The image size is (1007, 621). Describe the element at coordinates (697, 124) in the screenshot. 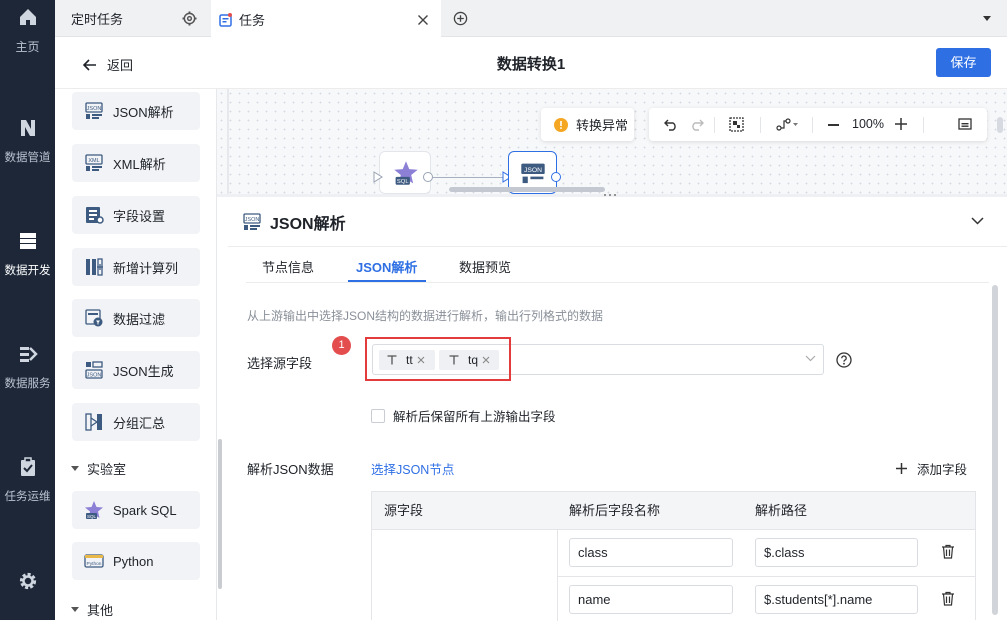

I see `redo-icon` at that location.